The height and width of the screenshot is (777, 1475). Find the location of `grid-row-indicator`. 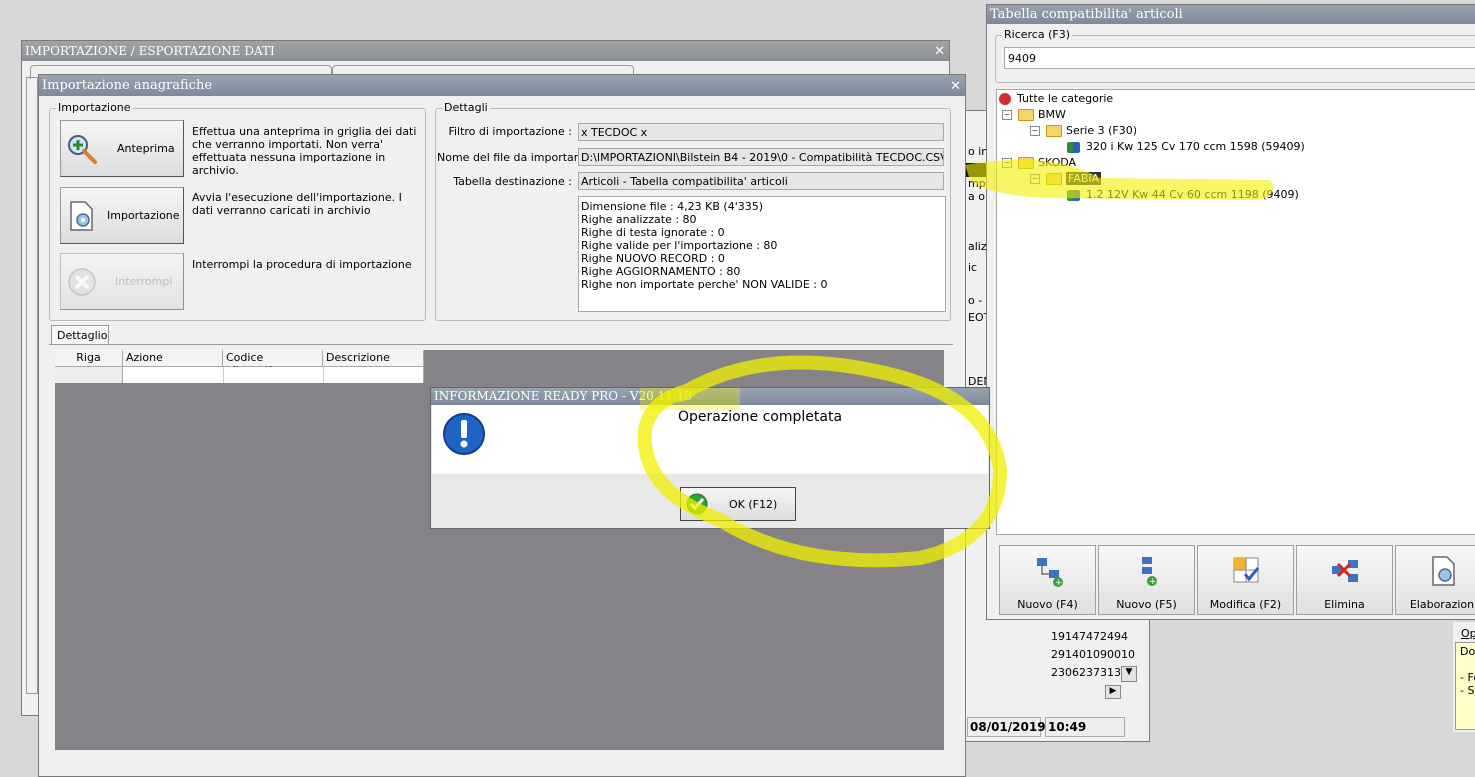

grid-row-indicator is located at coordinates (89, 375).